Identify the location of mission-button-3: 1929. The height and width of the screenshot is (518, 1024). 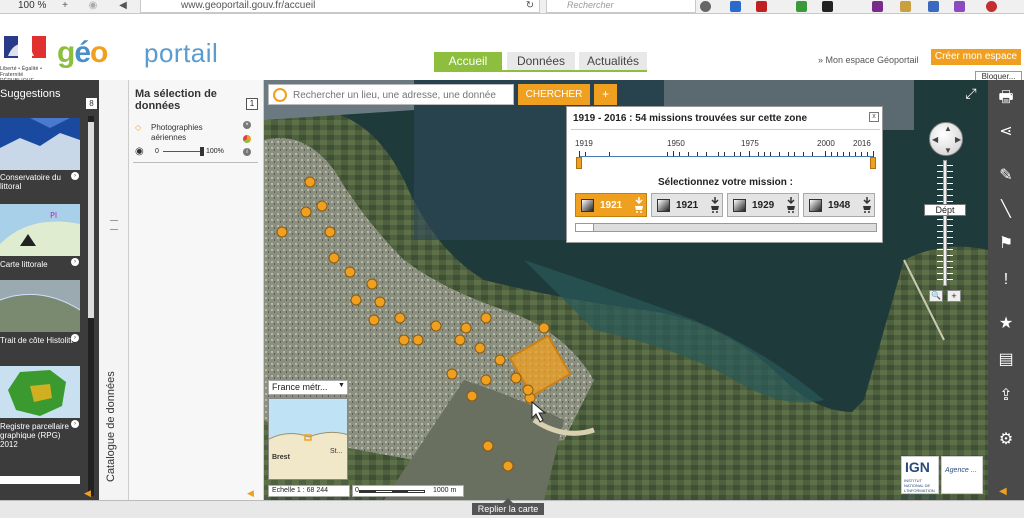
(763, 205).